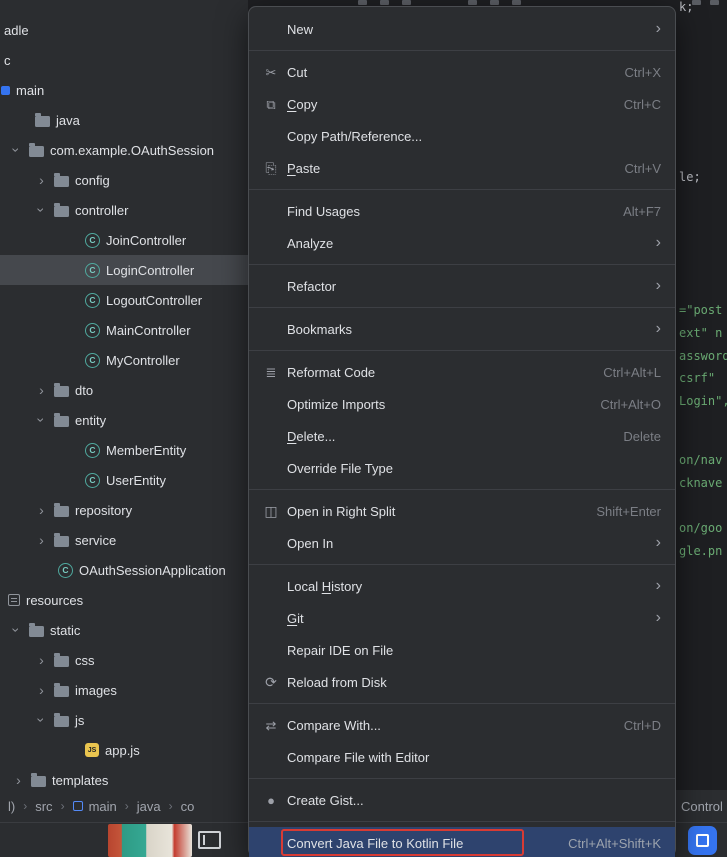 The image size is (727, 857). What do you see at coordinates (462, 104) in the screenshot?
I see `menu-item-copy: Copy Ctrl+C` at bounding box center [462, 104].